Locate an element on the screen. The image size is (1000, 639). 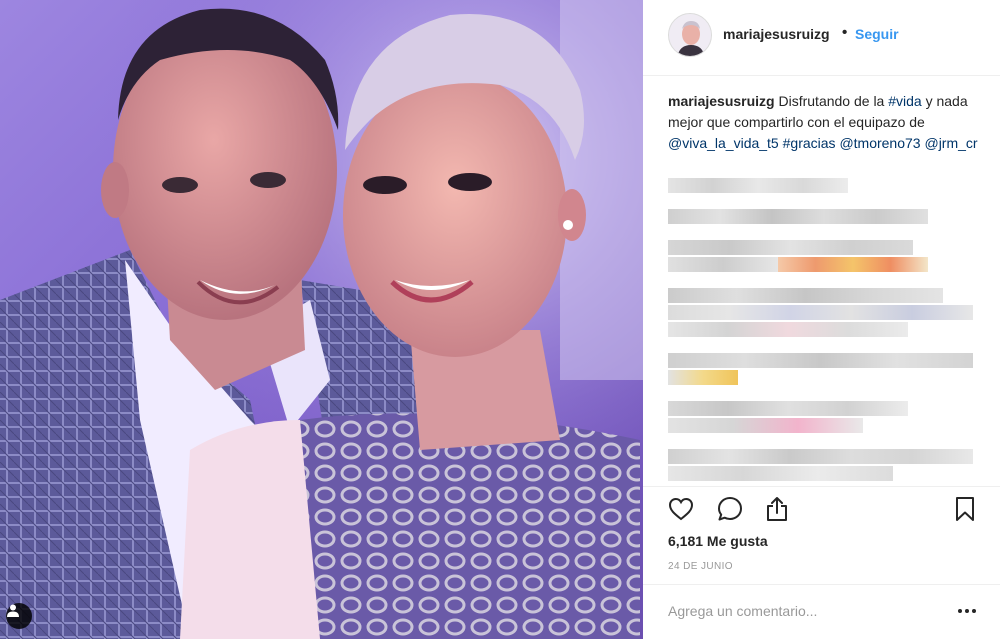
comment-bubble-icon is located at coordinates (730, 509).